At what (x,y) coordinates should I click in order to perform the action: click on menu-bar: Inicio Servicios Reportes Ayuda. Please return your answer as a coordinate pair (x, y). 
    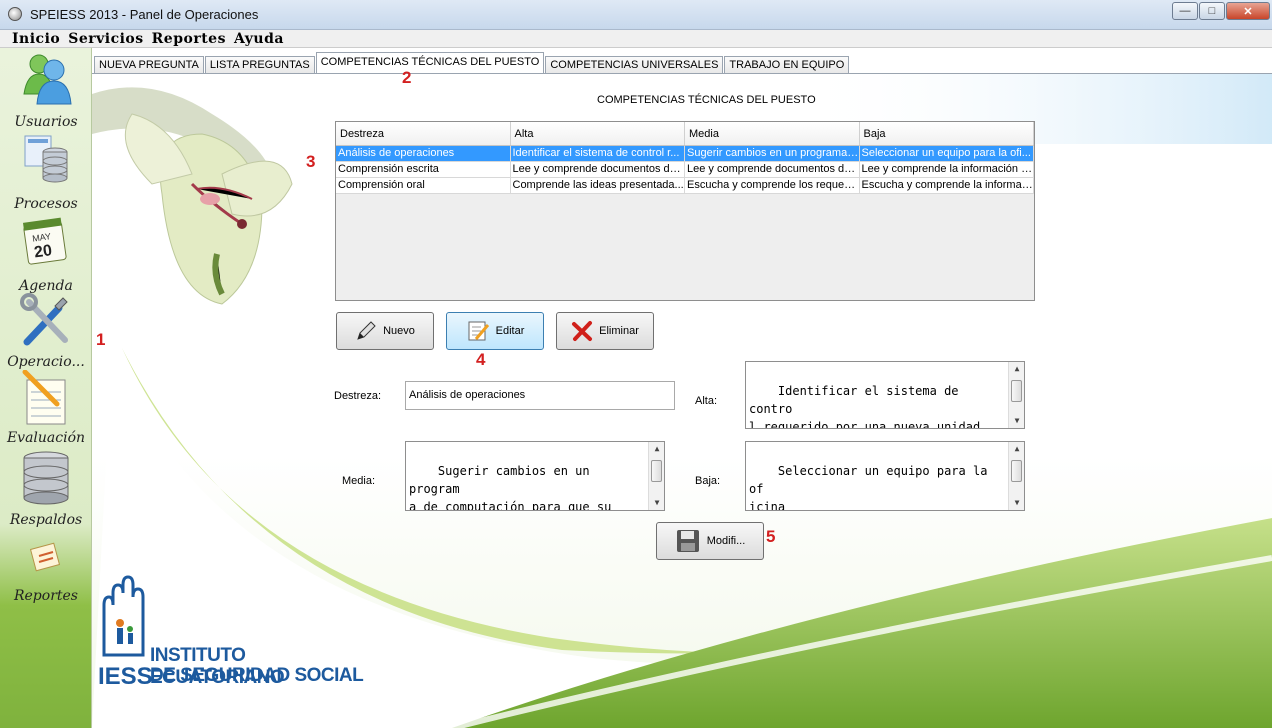
    Looking at the image, I should click on (636, 39).